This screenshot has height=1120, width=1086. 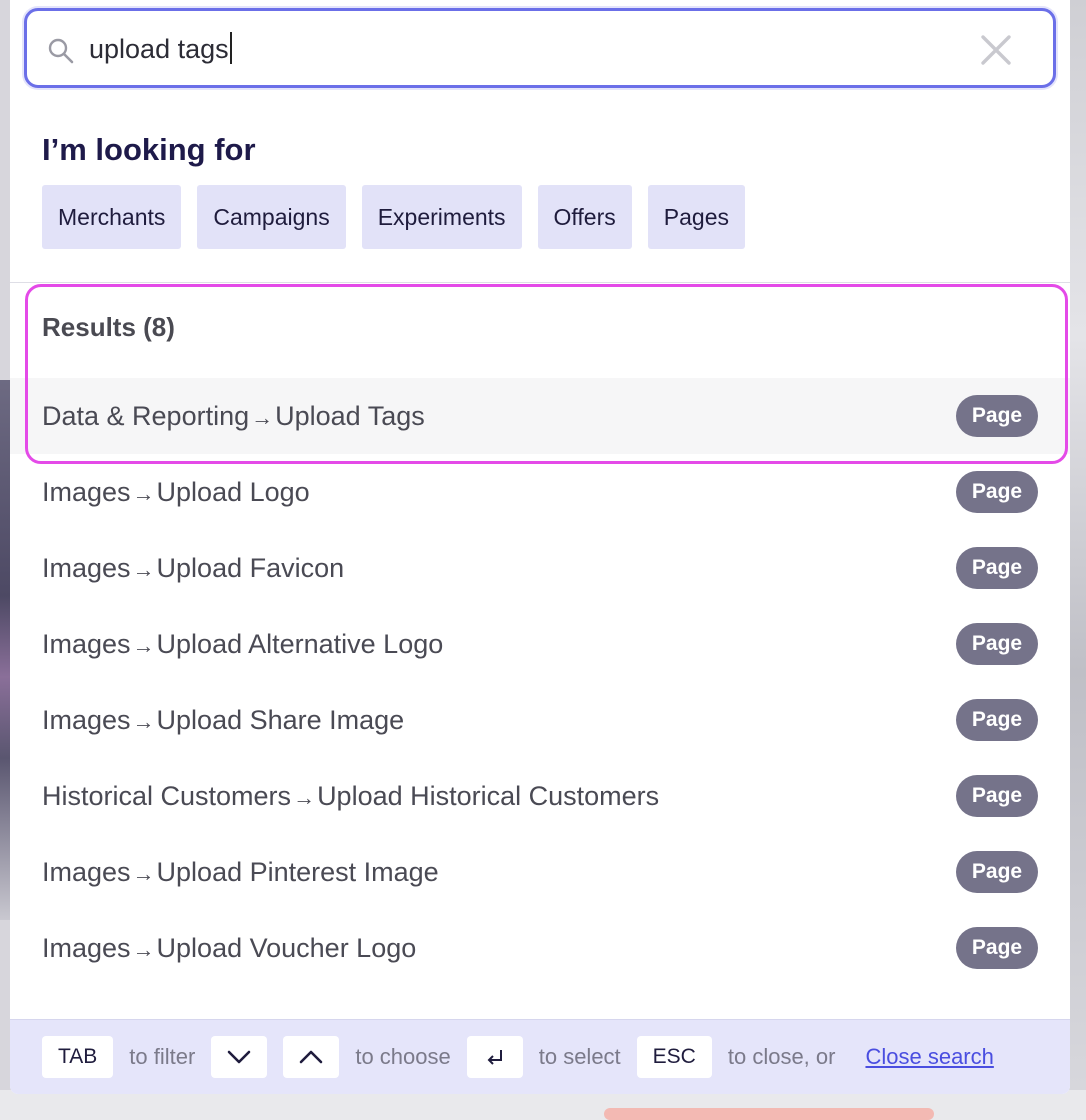 I want to click on result-item: Images→Upload Voucher Logo Page, so click(x=540, y=948).